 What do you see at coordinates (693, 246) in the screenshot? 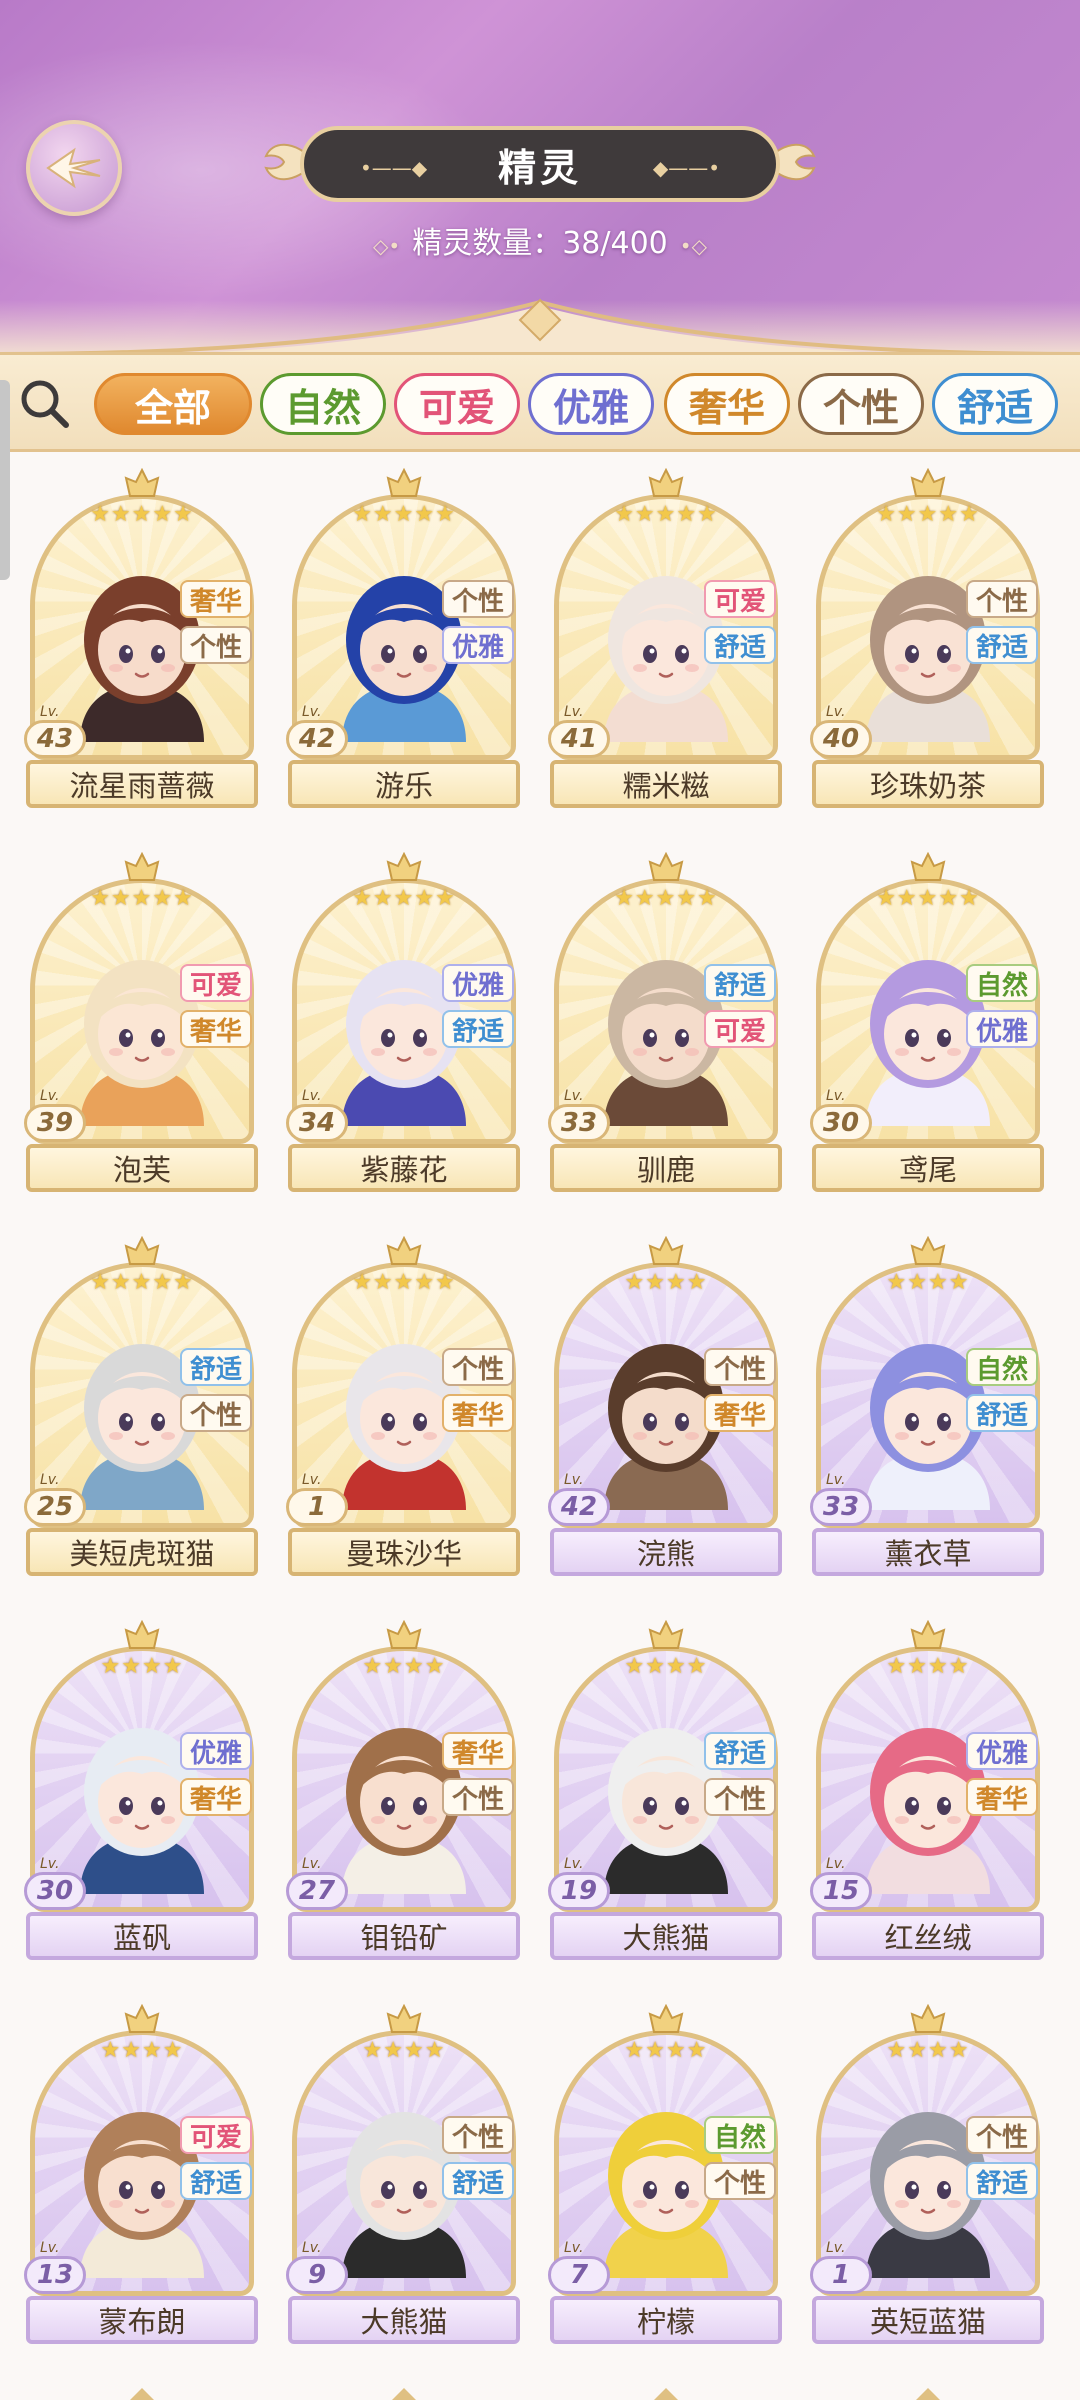
I see `count-right-ornament: •◇` at bounding box center [693, 246].